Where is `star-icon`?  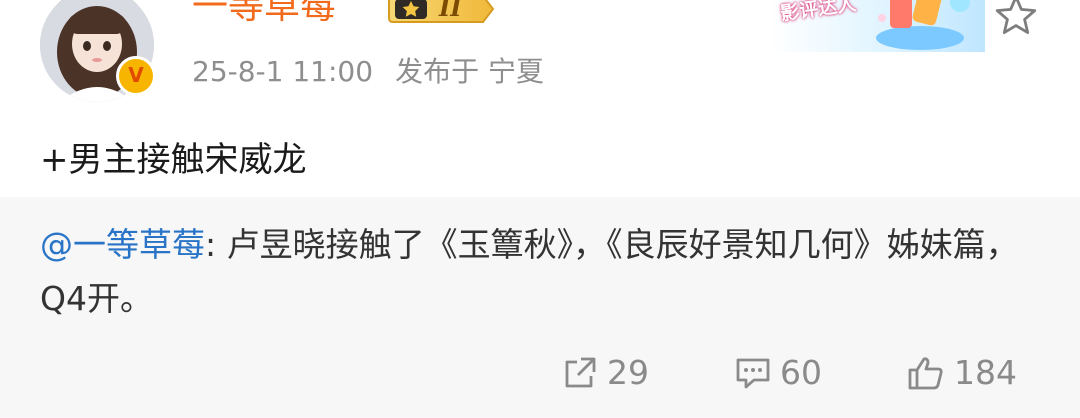 star-icon is located at coordinates (1016, 20).